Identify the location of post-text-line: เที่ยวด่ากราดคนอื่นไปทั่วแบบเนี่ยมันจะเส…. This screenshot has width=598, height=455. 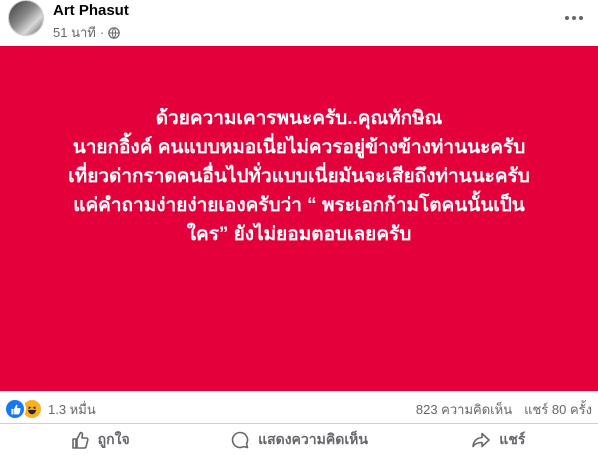
(299, 176).